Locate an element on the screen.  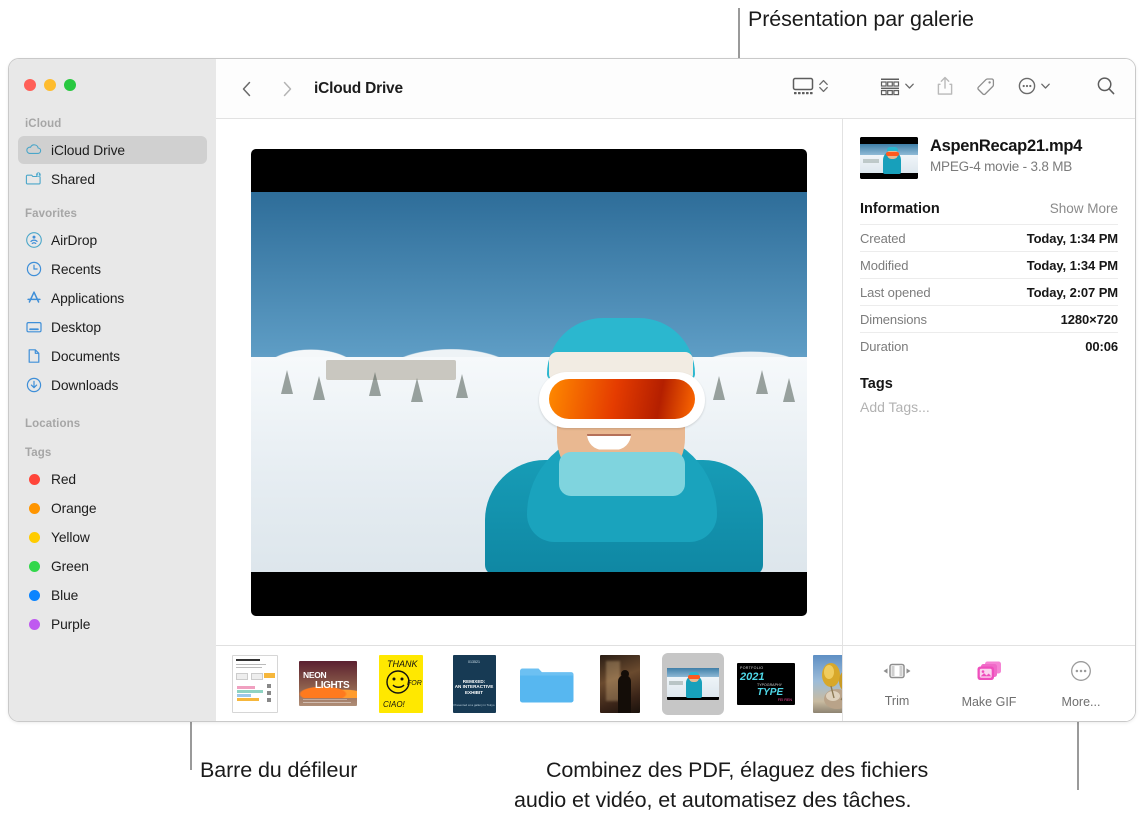
sidebar-item-airdrop: AirDrop is located at coordinates (112, 240).